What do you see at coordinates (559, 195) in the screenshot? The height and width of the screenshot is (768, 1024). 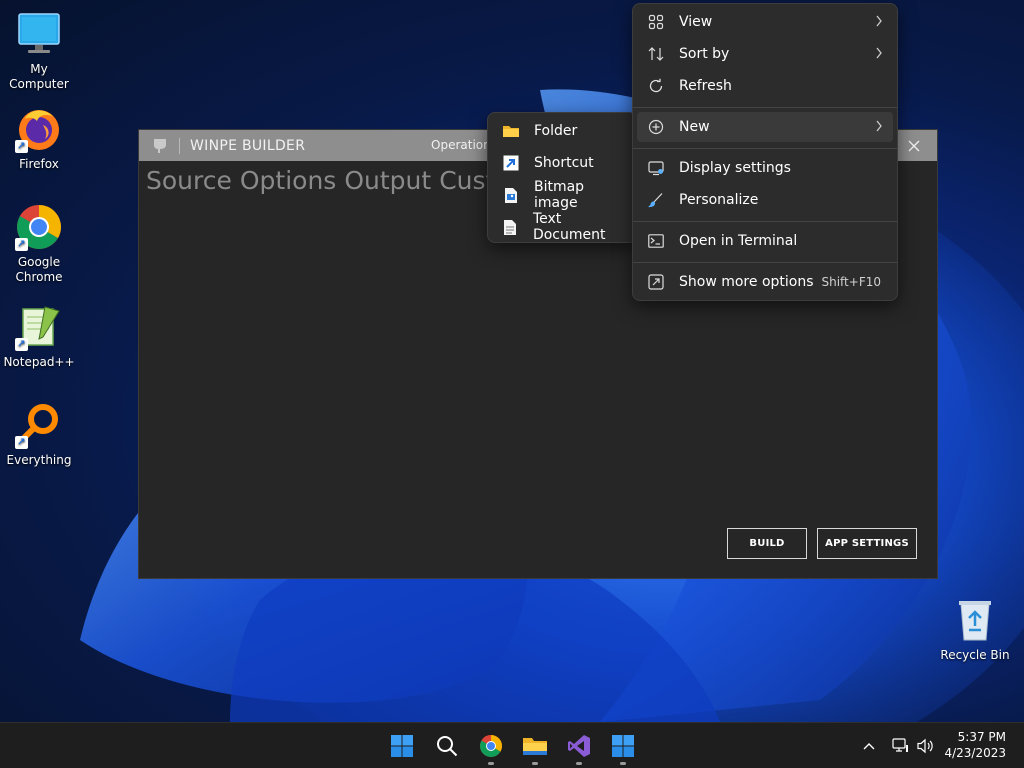 I see `menu-item-label: Bitmap image` at bounding box center [559, 195].